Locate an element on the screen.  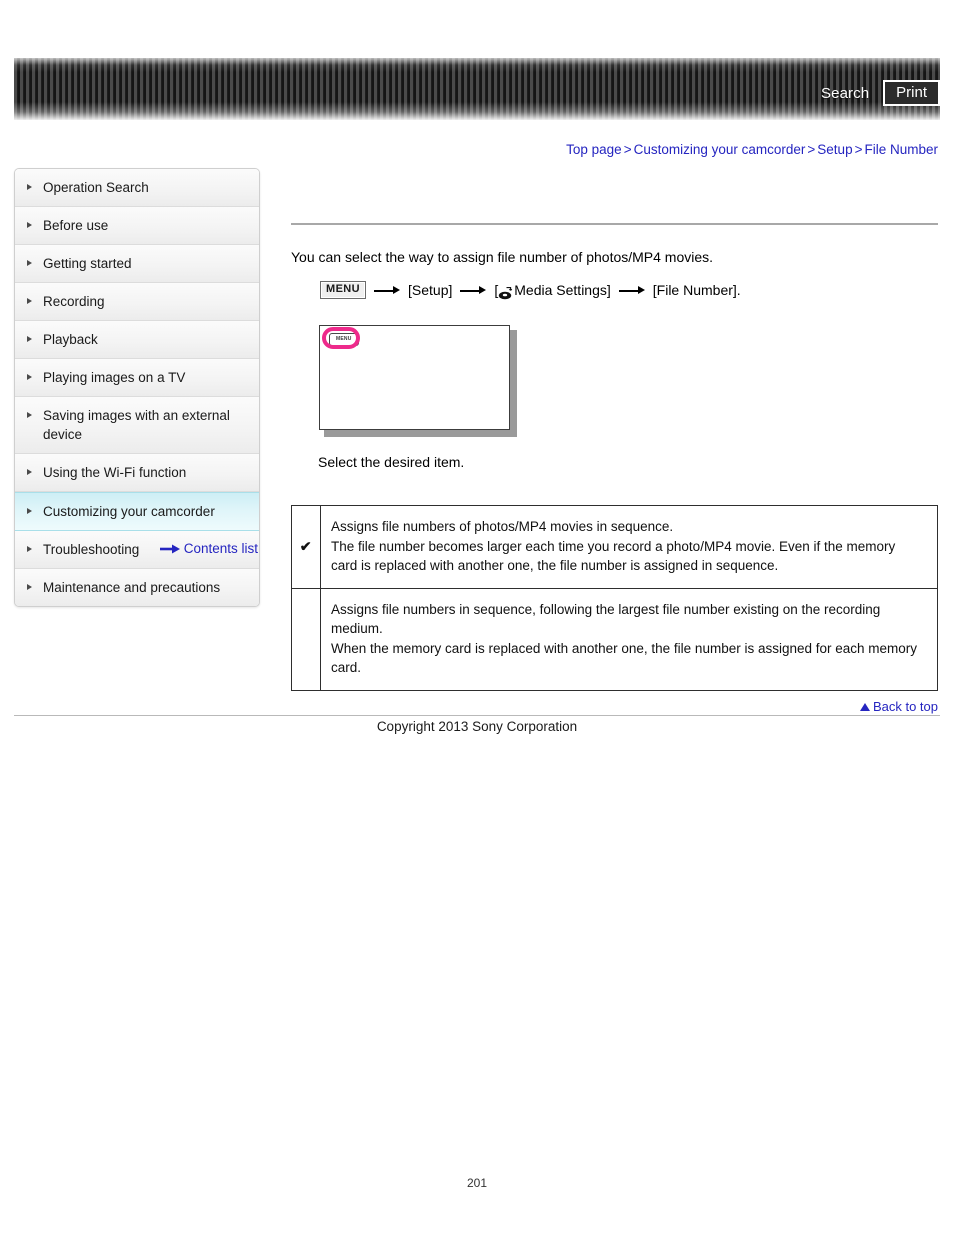
sidebar-item-recording: Recording is located at coordinates (137, 302).